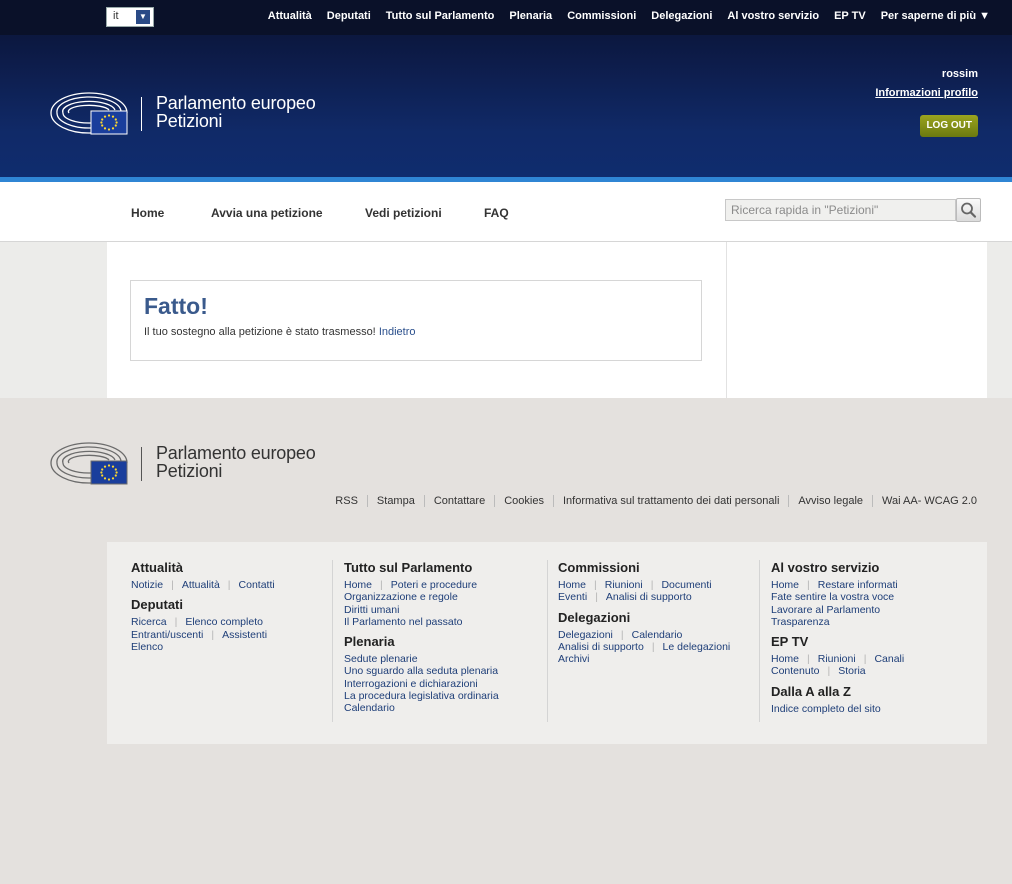 This screenshot has height=884, width=1012. I want to click on sitemap-link: Indice completo del sito, so click(826, 709).